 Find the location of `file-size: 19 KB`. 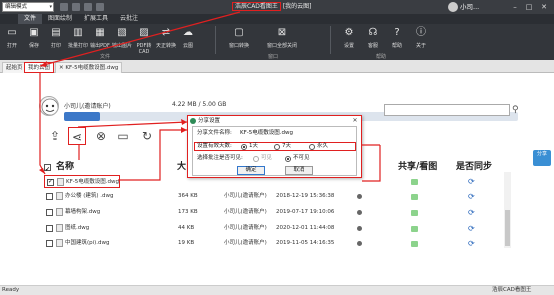

file-size: 19 KB is located at coordinates (186, 243).